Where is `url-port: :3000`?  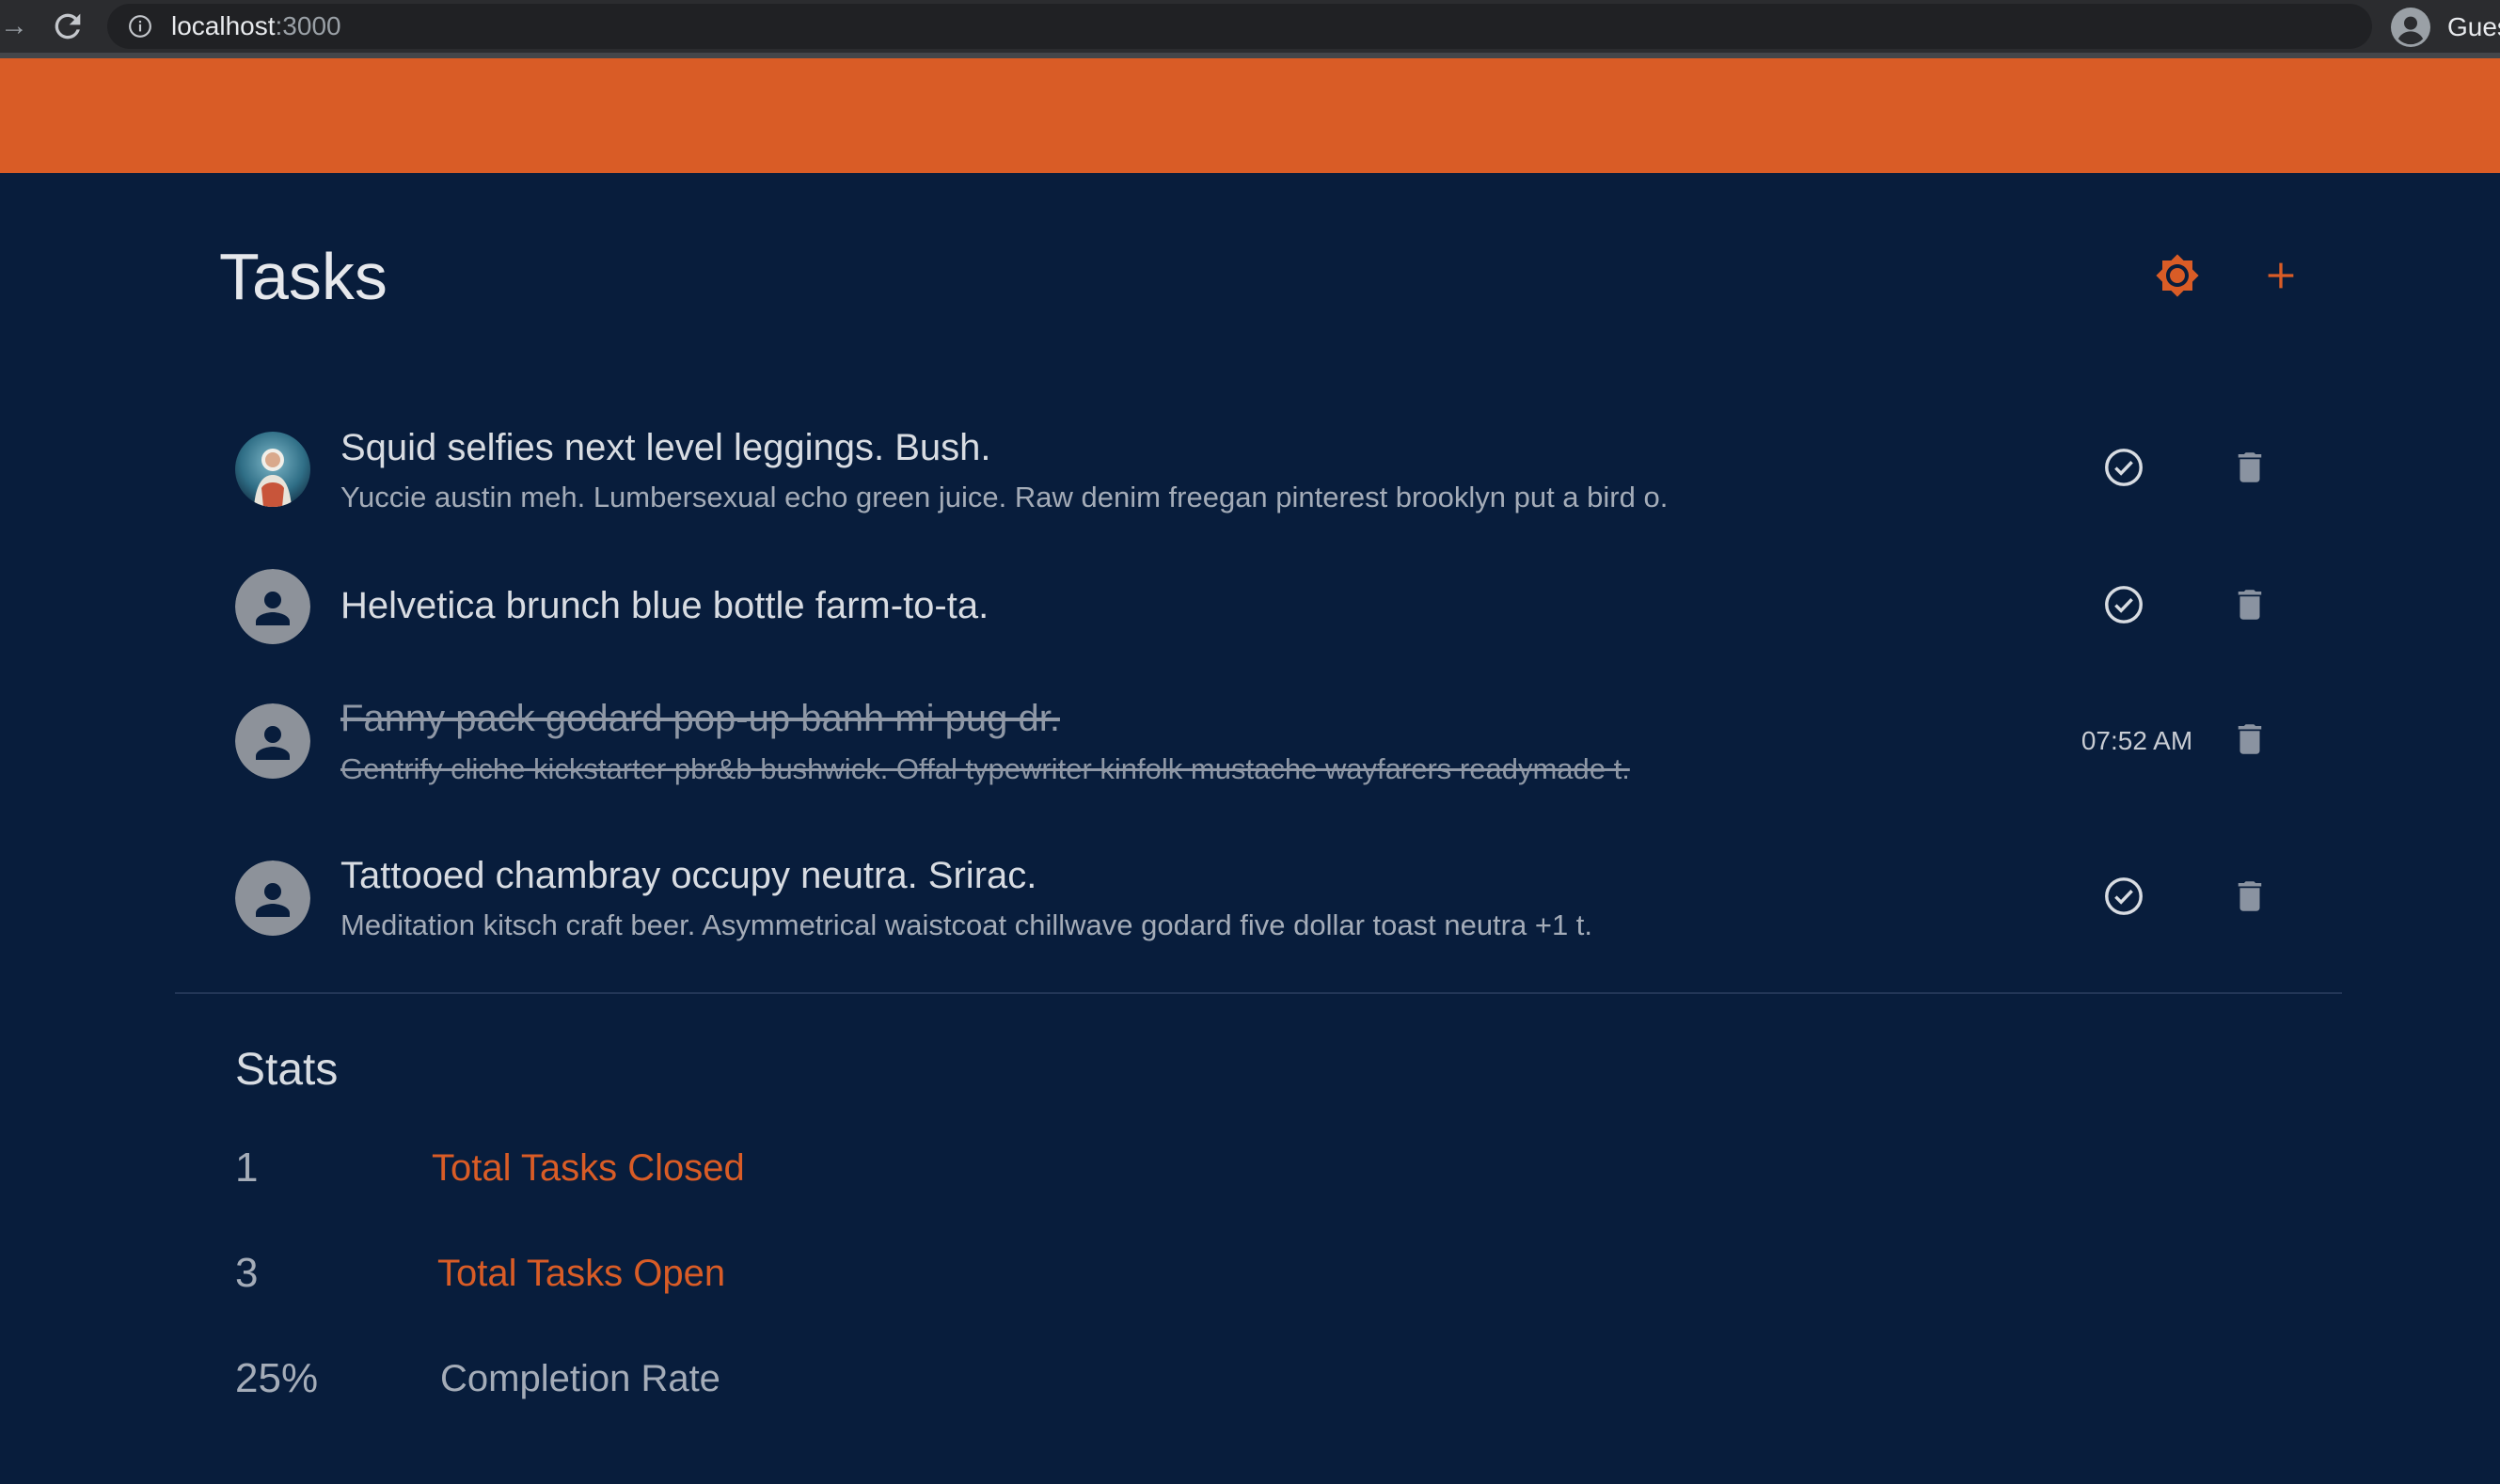 url-port: :3000 is located at coordinates (308, 25).